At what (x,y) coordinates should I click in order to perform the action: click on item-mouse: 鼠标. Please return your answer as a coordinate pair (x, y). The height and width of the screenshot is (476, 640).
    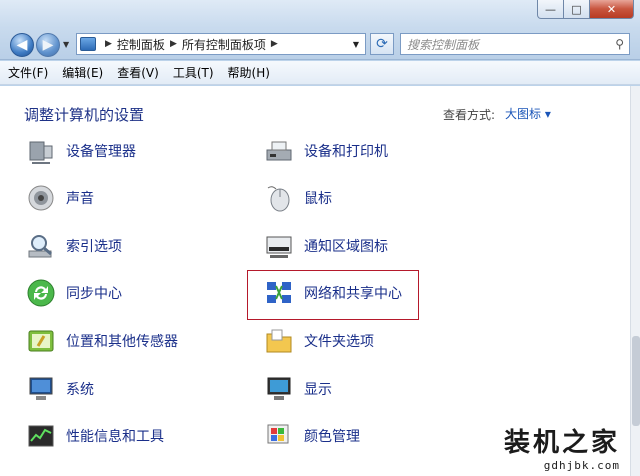
    Looking at the image, I should click on (297, 198).